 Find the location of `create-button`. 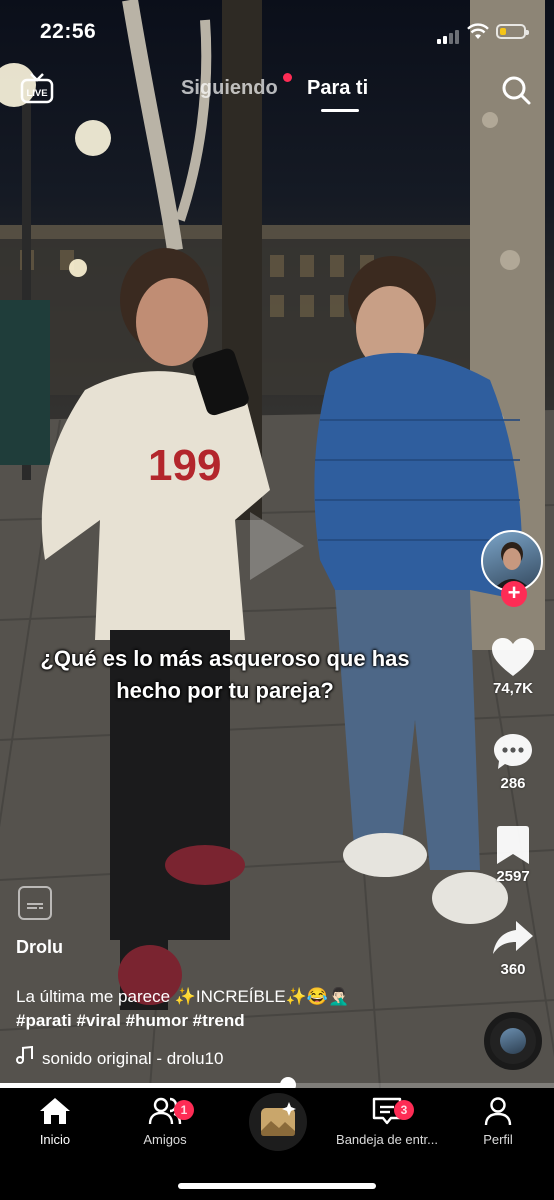

create-button is located at coordinates (278, 1122).